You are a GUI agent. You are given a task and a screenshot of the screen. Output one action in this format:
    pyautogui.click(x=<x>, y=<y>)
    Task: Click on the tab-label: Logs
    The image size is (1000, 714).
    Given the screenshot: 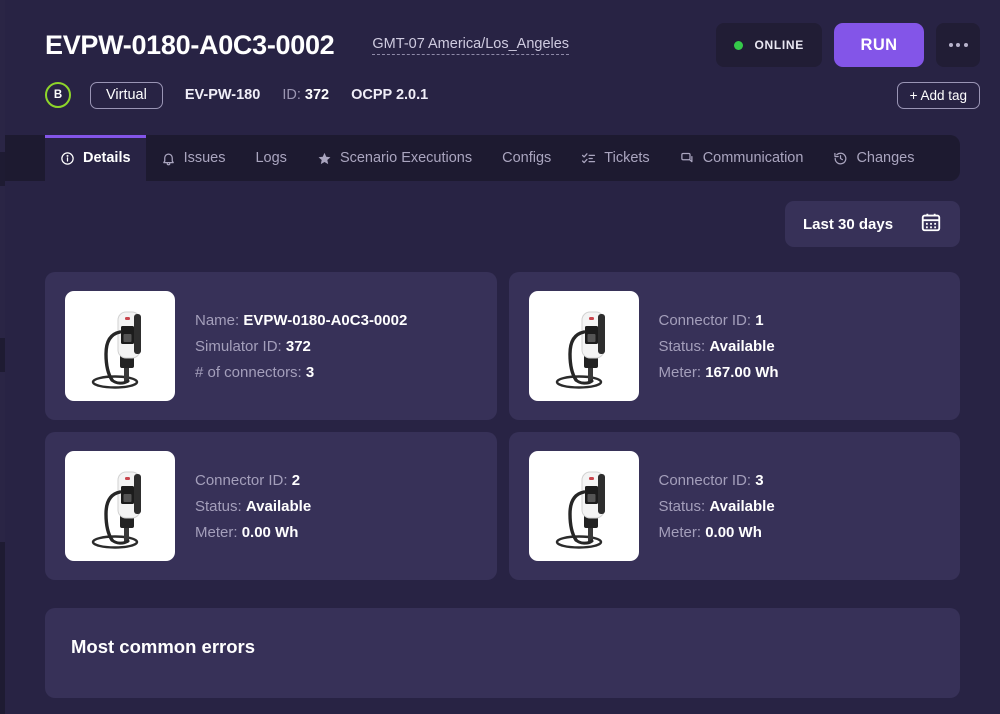 What is the action you would take?
    pyautogui.click(x=271, y=158)
    